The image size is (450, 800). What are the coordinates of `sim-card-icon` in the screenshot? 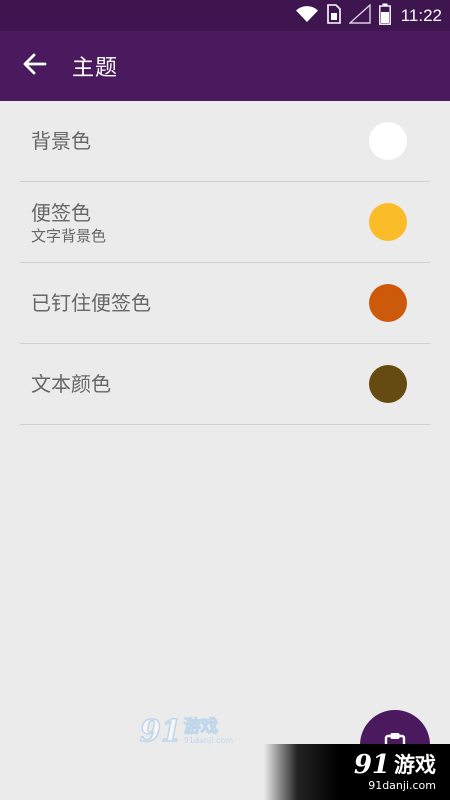 It's located at (333, 15).